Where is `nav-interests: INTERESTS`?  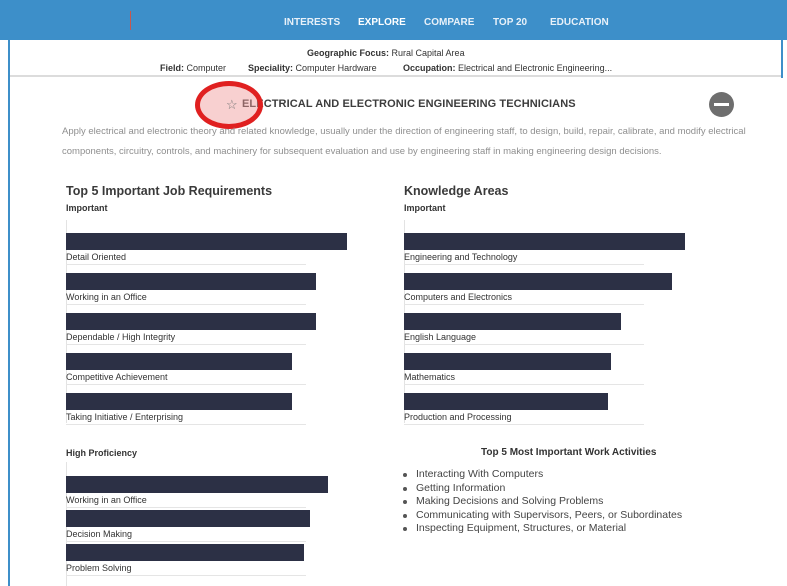 nav-interests: INTERESTS is located at coordinates (312, 20).